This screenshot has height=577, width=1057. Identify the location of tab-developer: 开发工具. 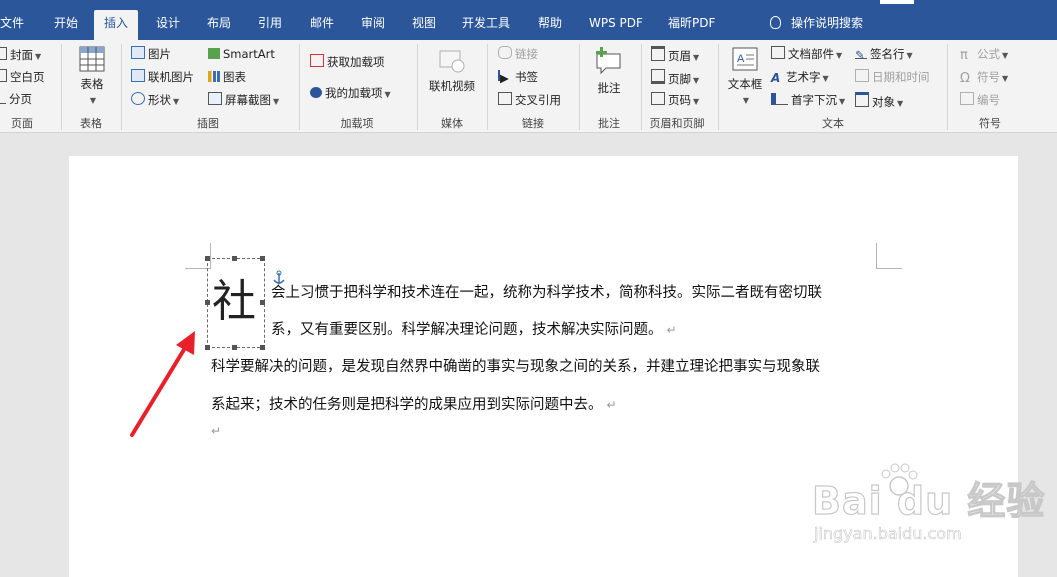
(486, 26).